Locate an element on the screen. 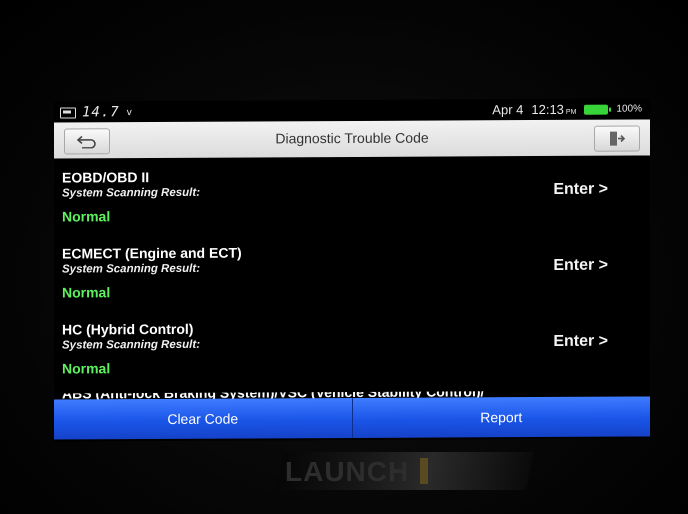 The width and height of the screenshot is (688, 514). bottom-action-bar: Clear Code Report is located at coordinates (352, 418).